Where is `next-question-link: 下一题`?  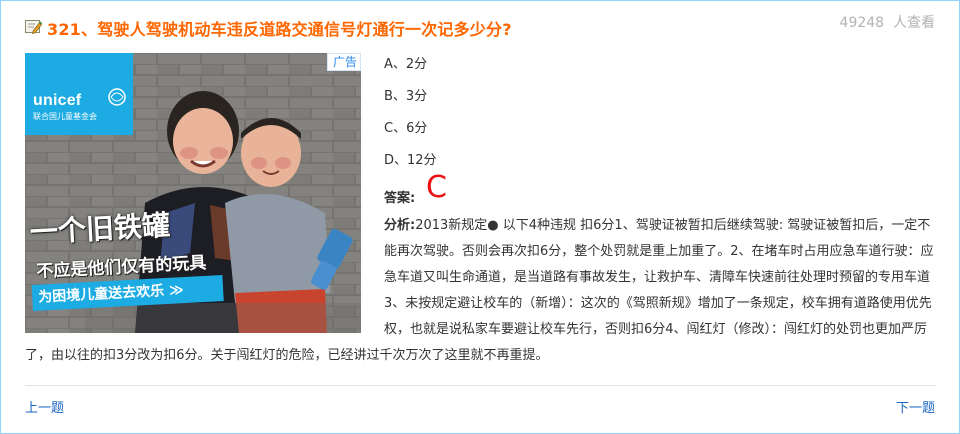 next-question-link: 下一题 is located at coordinates (915, 406).